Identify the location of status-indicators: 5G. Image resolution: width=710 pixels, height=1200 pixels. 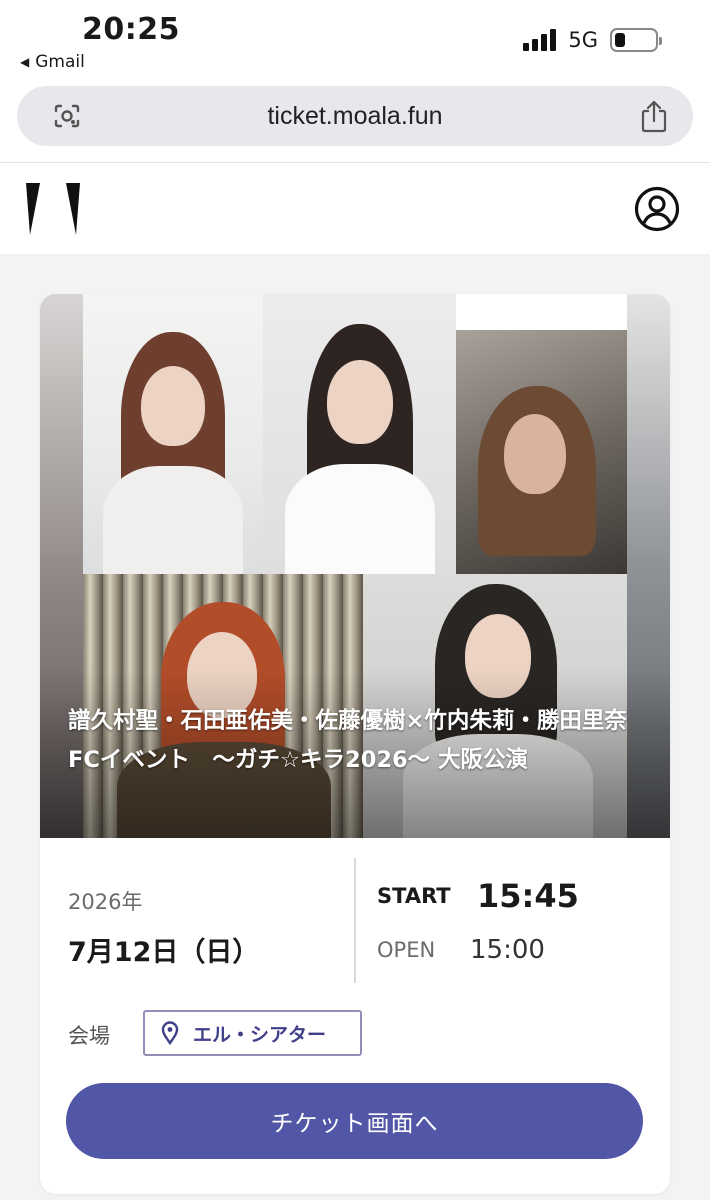
(592, 40).